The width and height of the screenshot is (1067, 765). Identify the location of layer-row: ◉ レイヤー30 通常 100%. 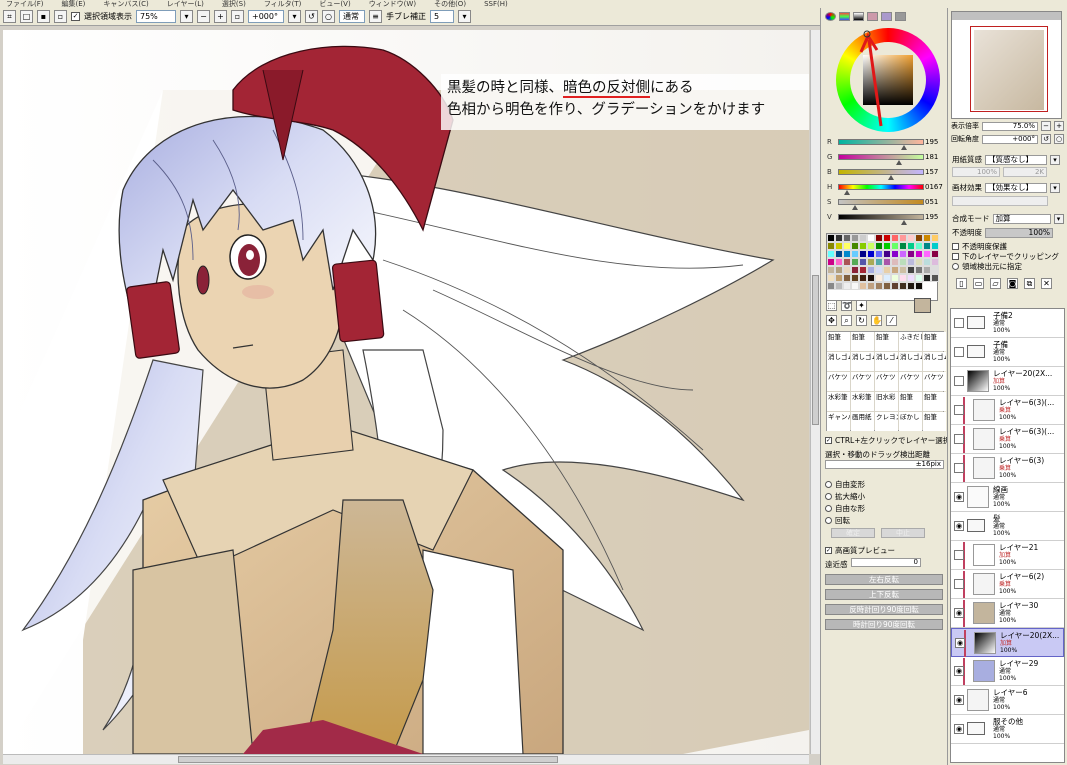
(1007, 613).